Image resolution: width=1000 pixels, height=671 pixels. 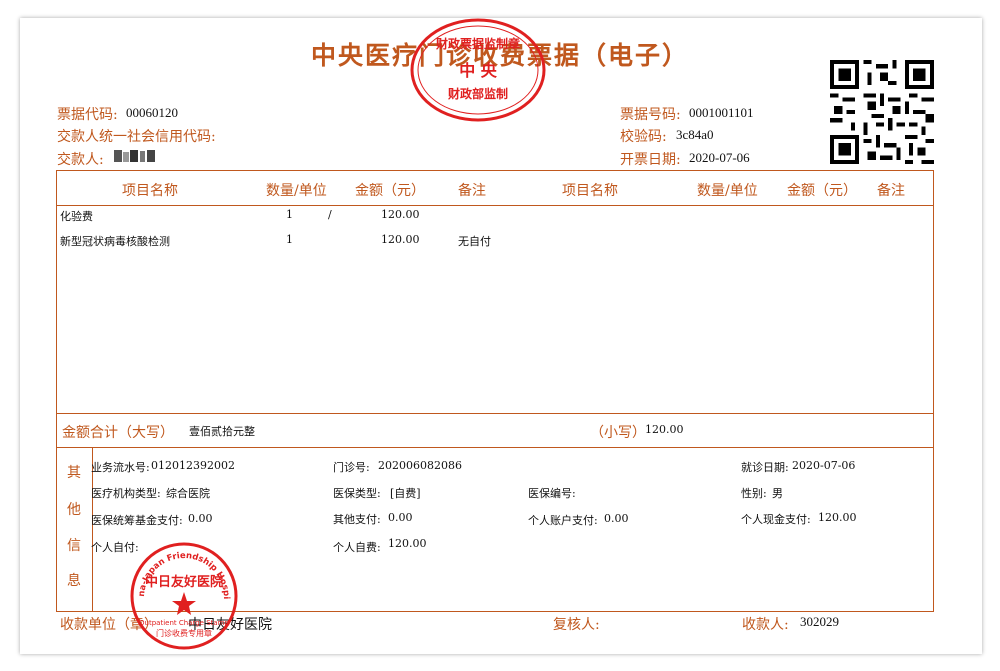 I want to click on visit-date-label: 就诊日期:, so click(x=765, y=467).